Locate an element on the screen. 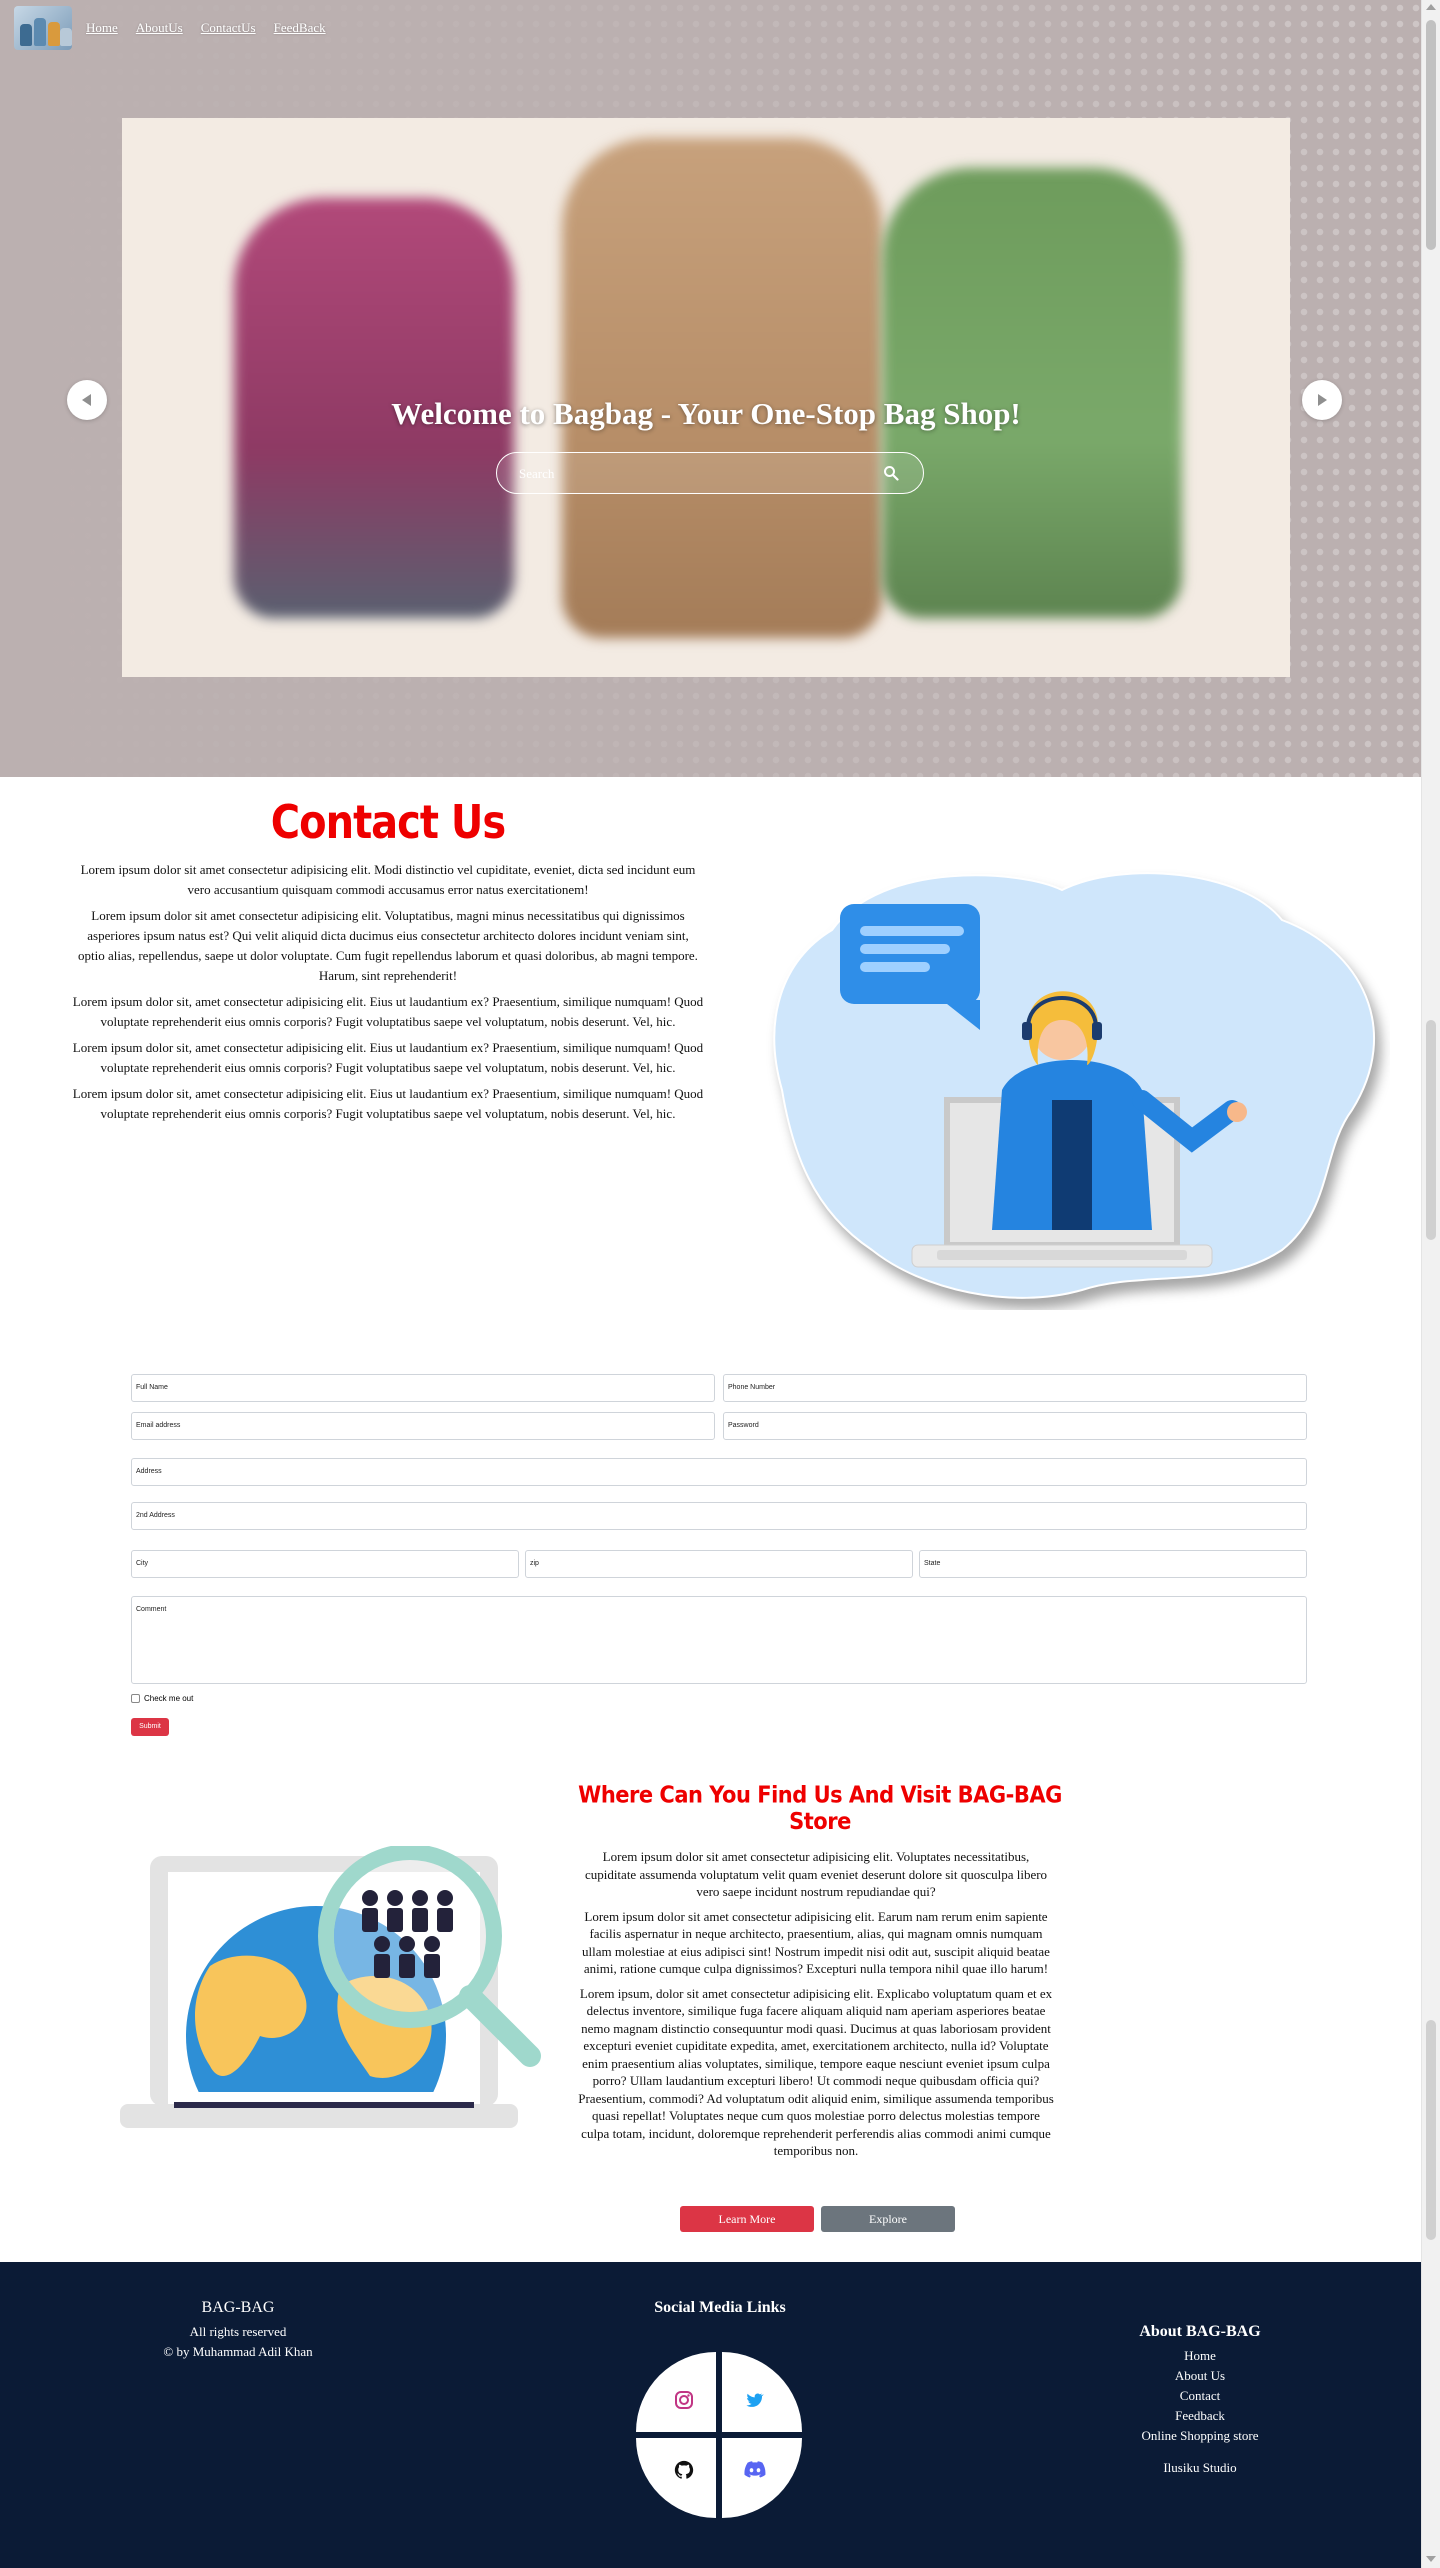 The image size is (1440, 2568). discord-link is located at coordinates (762, 2478).